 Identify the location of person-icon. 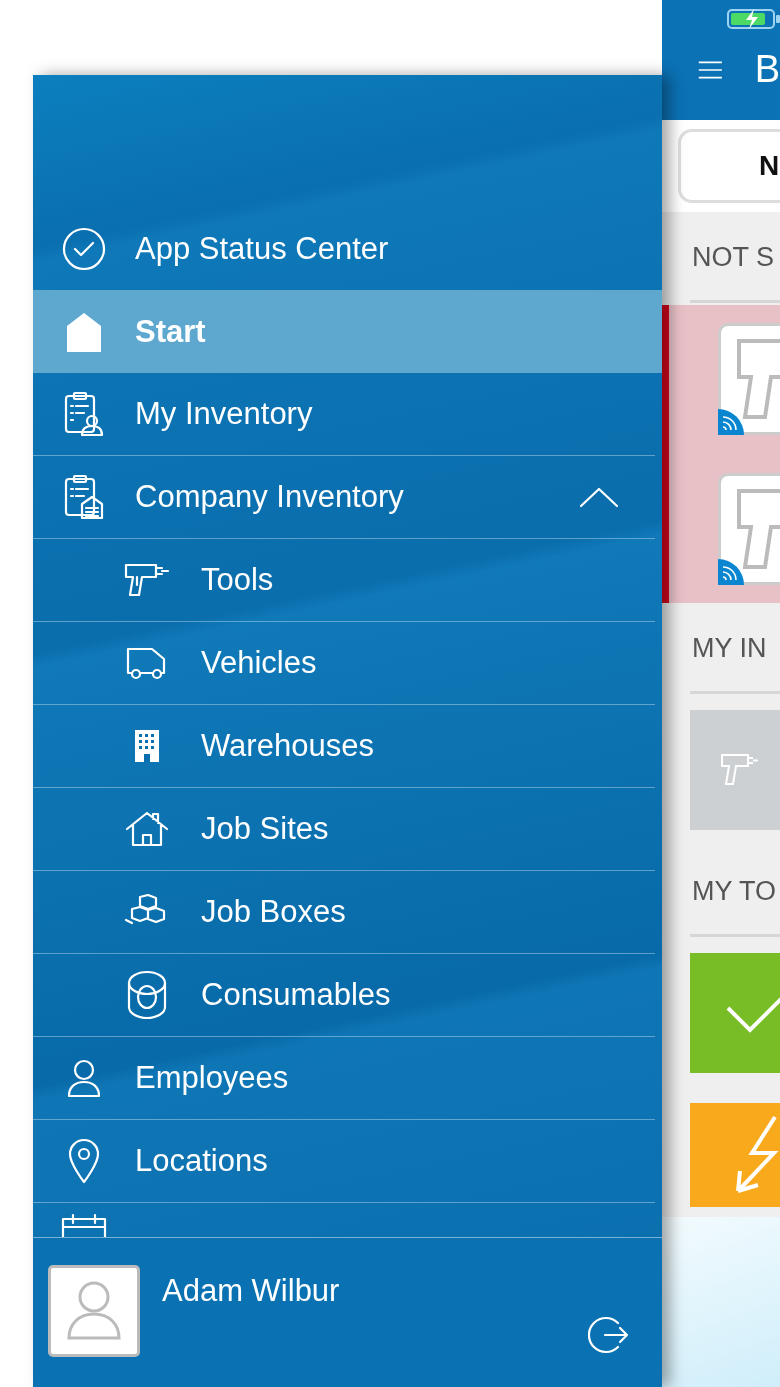
(84, 1078).